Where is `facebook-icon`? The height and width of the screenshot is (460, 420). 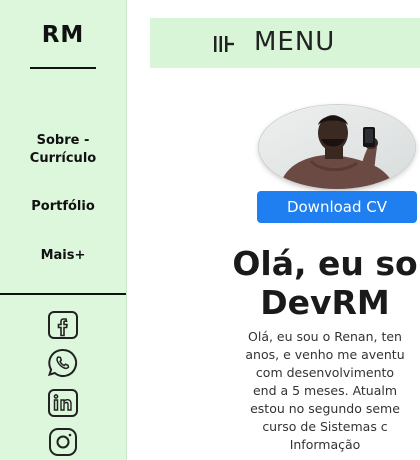
facebook-icon is located at coordinates (63, 325).